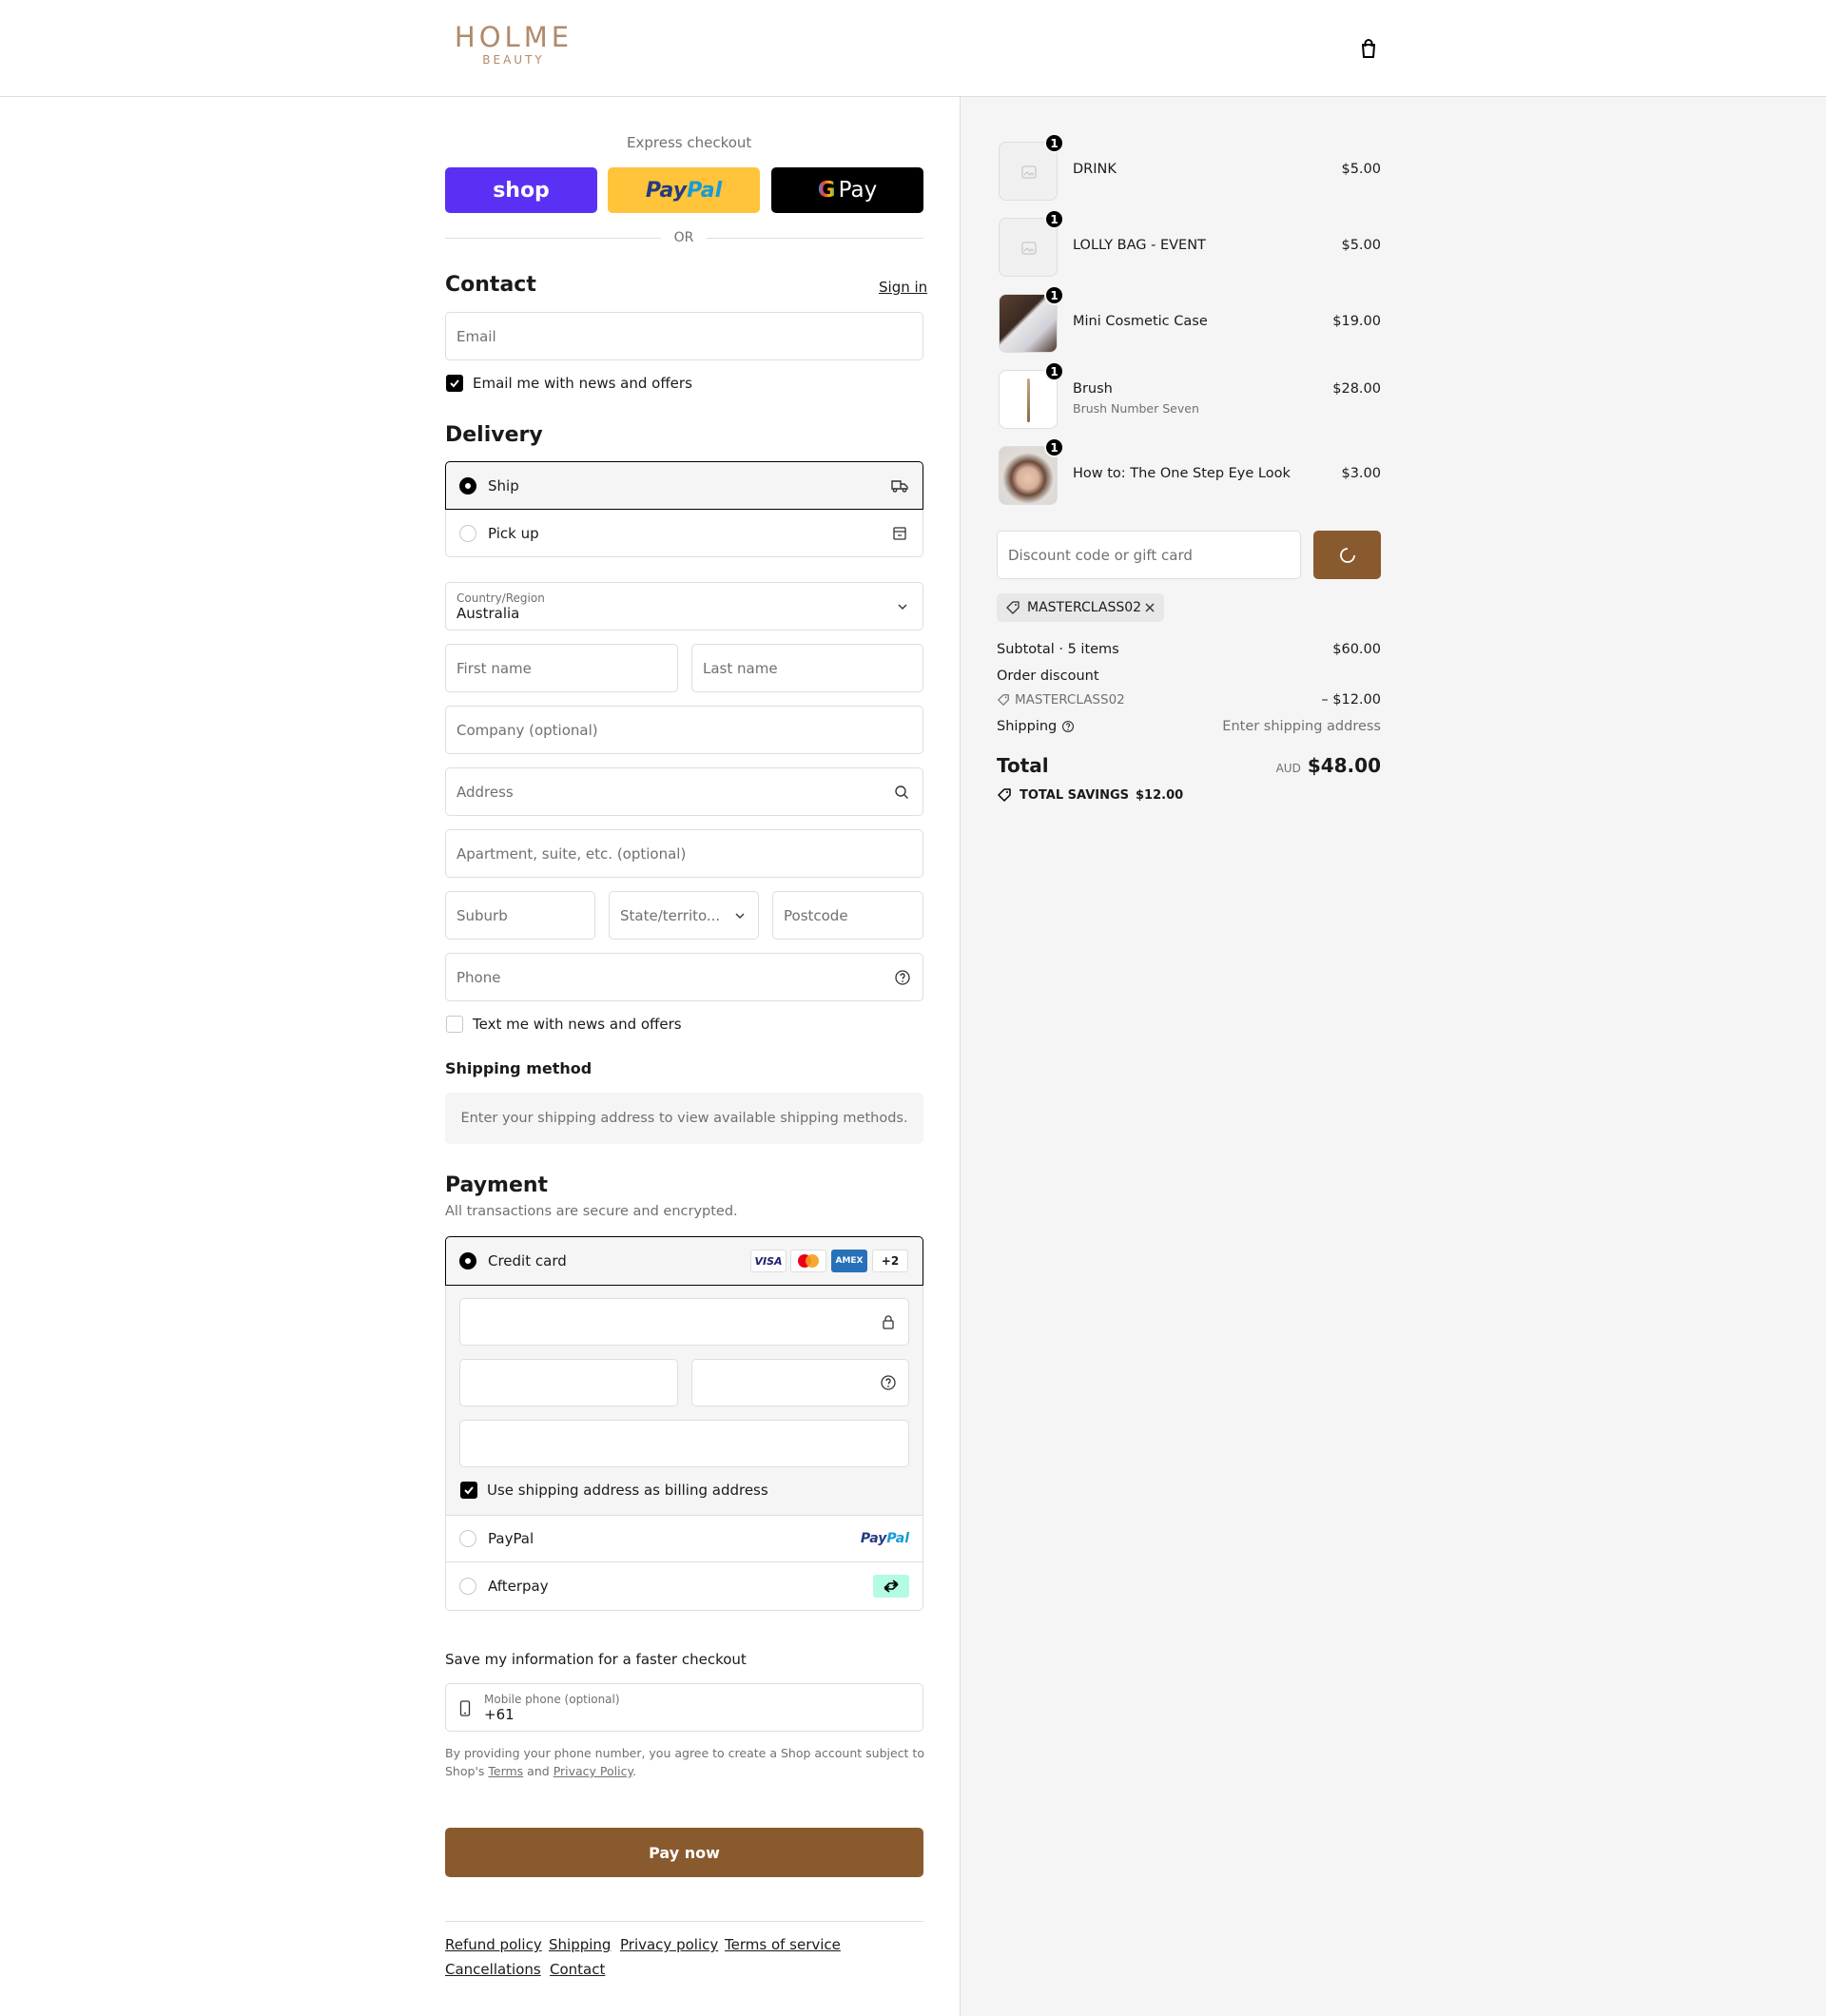 Image resolution: width=1826 pixels, height=2016 pixels. Describe the element at coordinates (1070, 700) in the screenshot. I see `discount-code-label: MASTERCLASS02` at that location.